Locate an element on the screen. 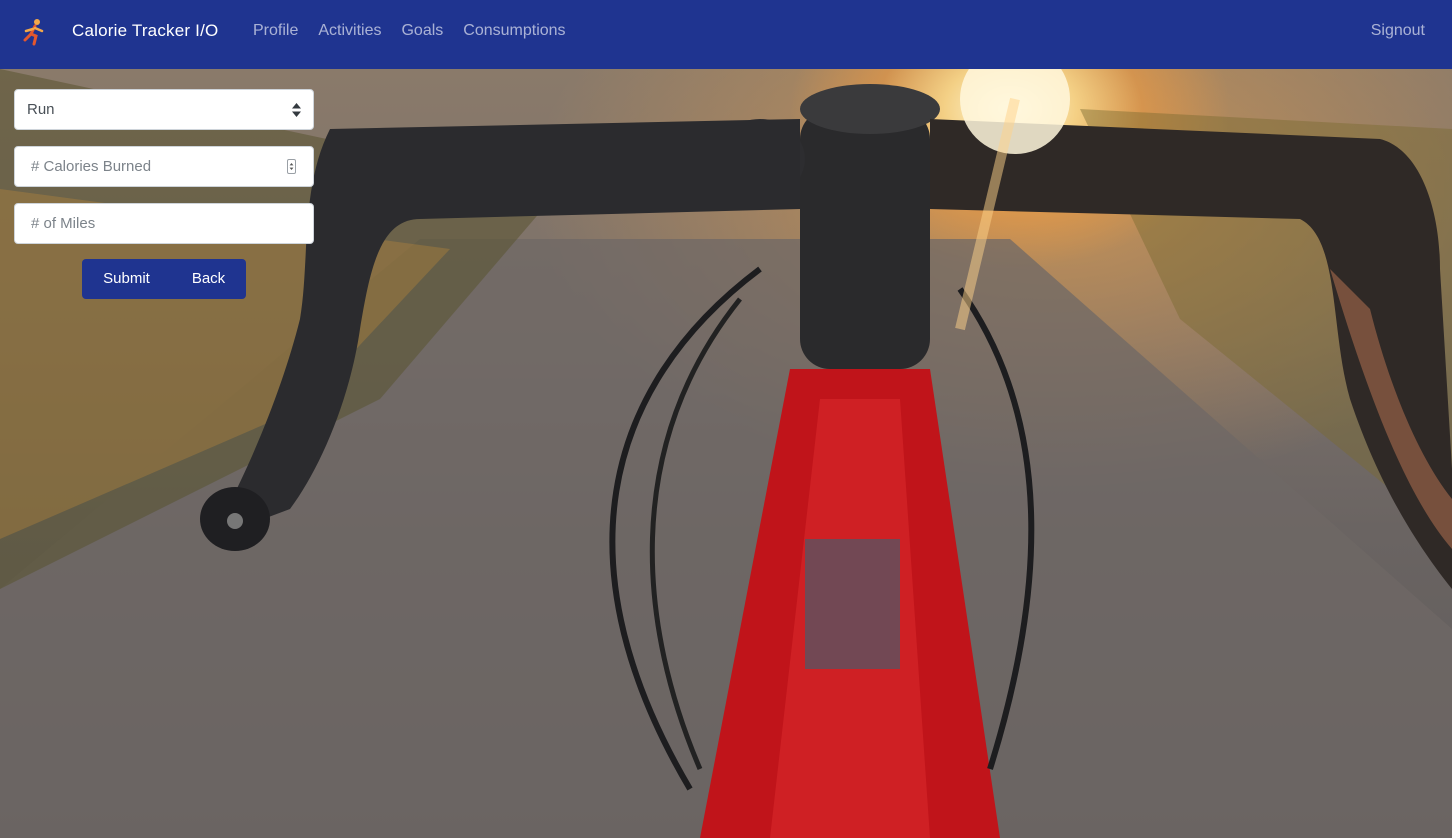  nav-link-goals: Goals is located at coordinates (422, 31).